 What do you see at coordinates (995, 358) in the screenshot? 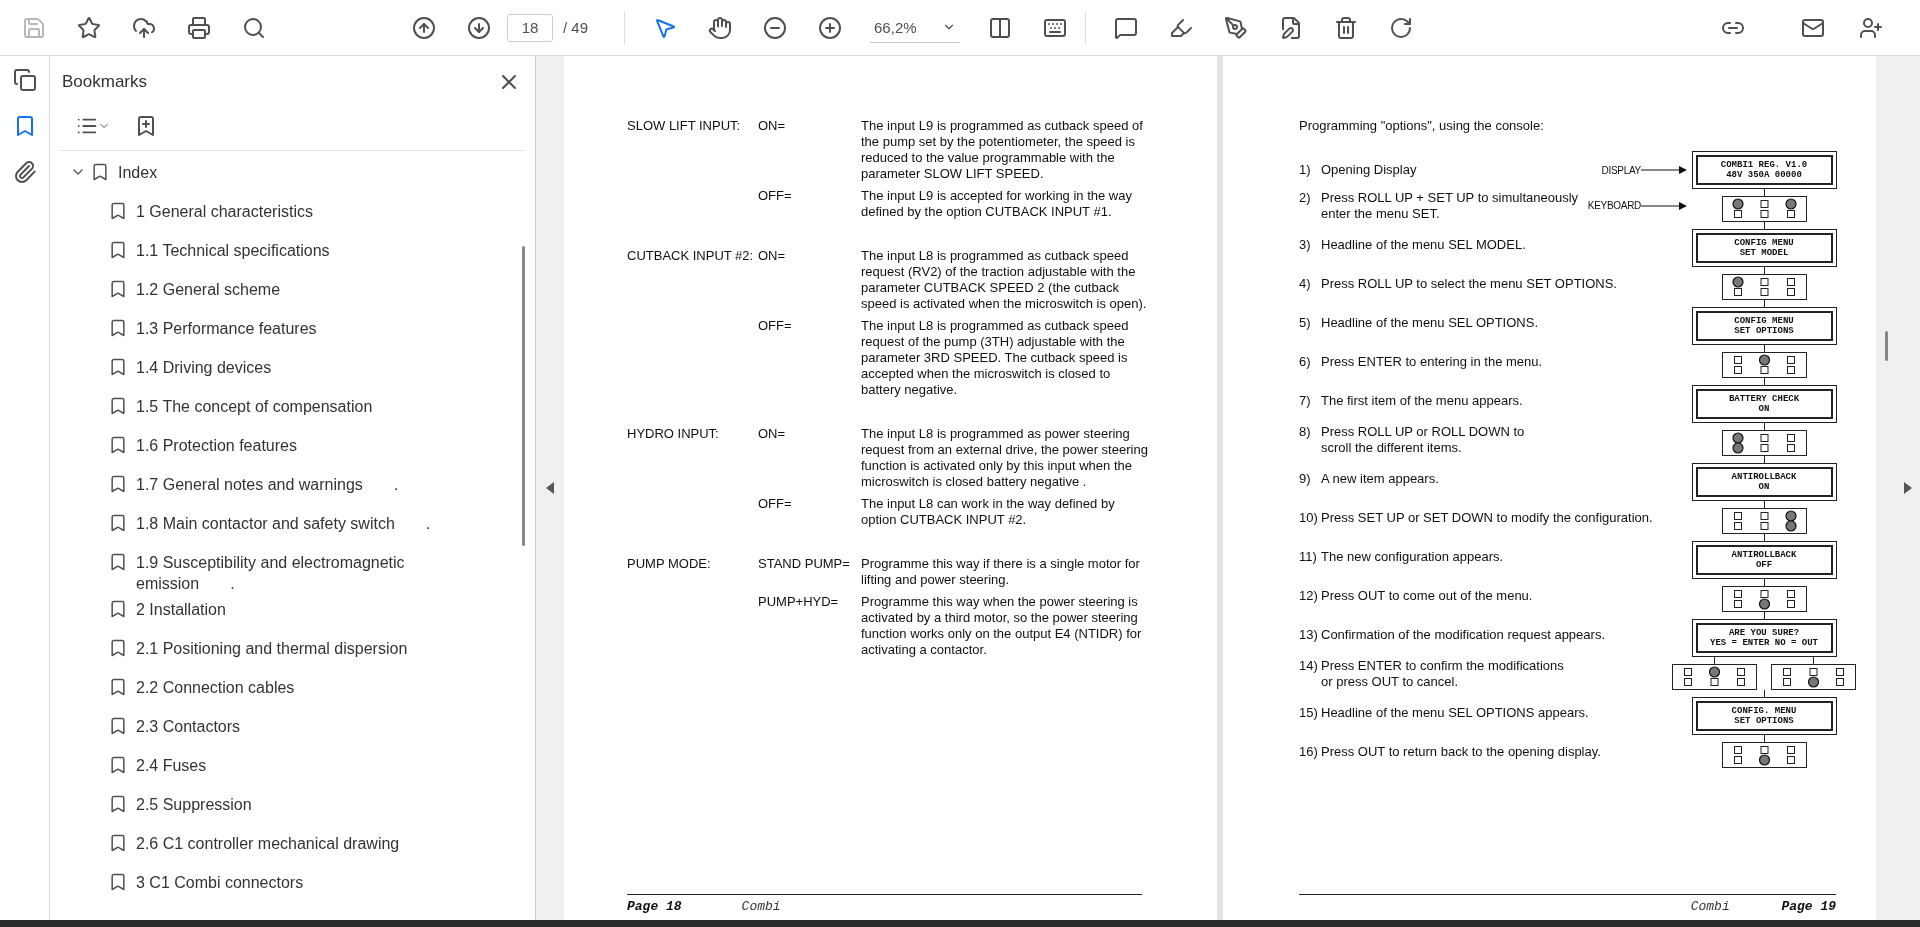
I see `option-description: The input L8 is programmed as cutback speed request of the pump (3TH) adjustable with the parameter 3RD SPEED. The cutback speed is accepted when the microswitch is closed to battery negative.` at bounding box center [995, 358].